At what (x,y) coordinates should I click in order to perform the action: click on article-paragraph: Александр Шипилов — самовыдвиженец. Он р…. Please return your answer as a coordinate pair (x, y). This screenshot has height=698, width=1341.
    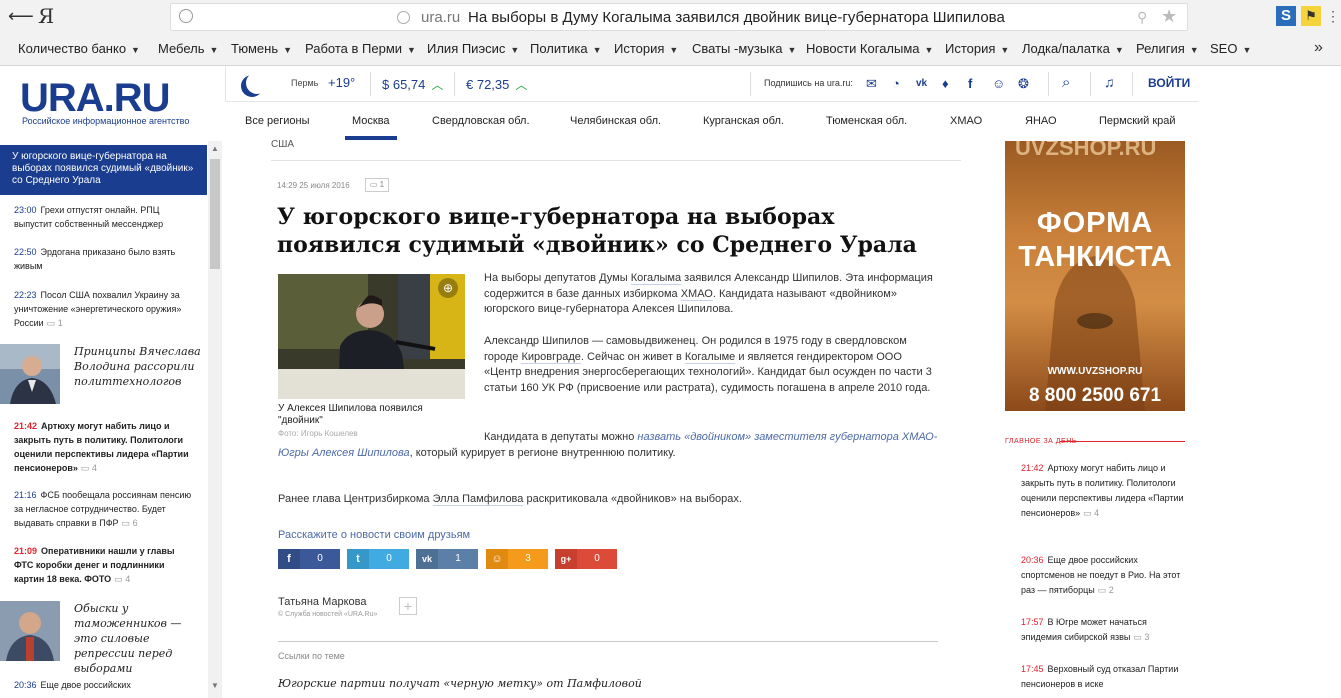
    Looking at the image, I should click on (708, 364).